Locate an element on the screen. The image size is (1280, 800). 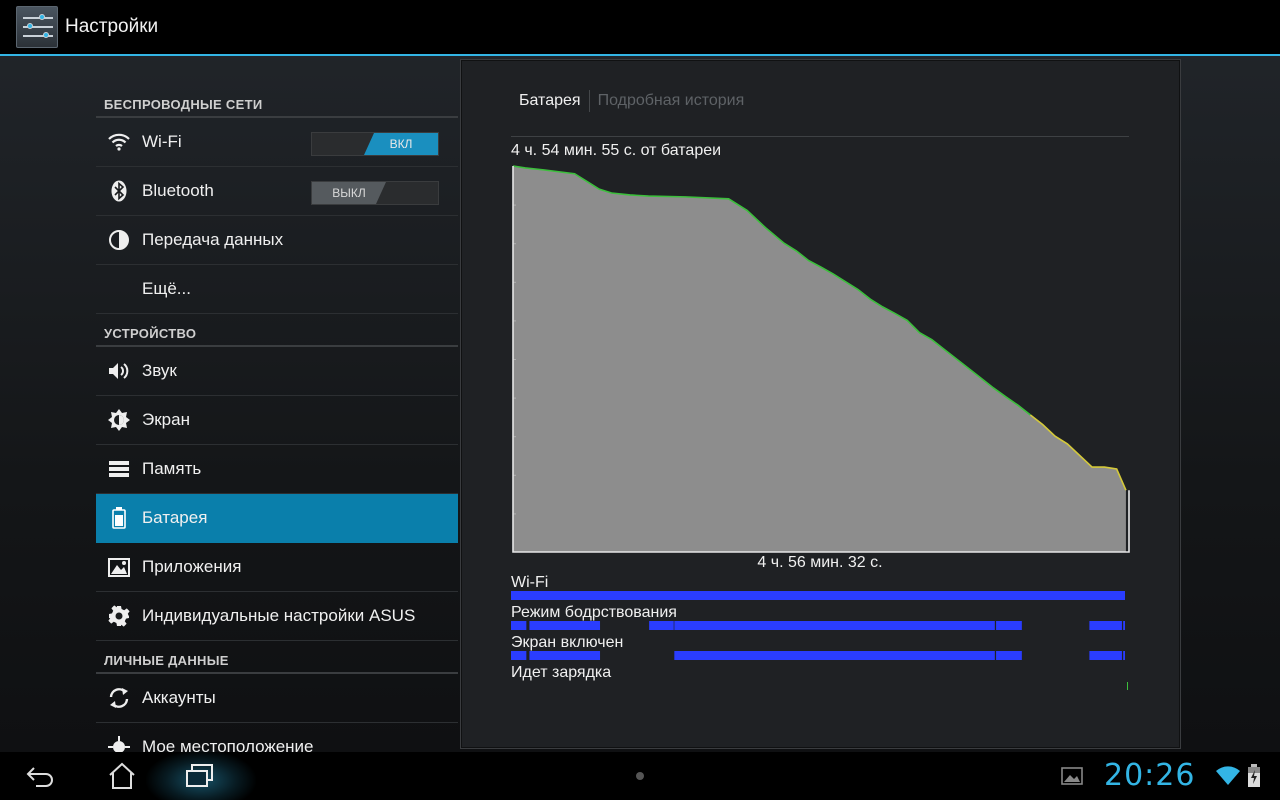
home-button is located at coordinates (122, 776).